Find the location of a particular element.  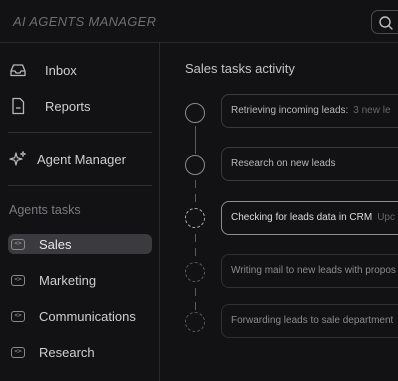

search-icon is located at coordinates (386, 23).